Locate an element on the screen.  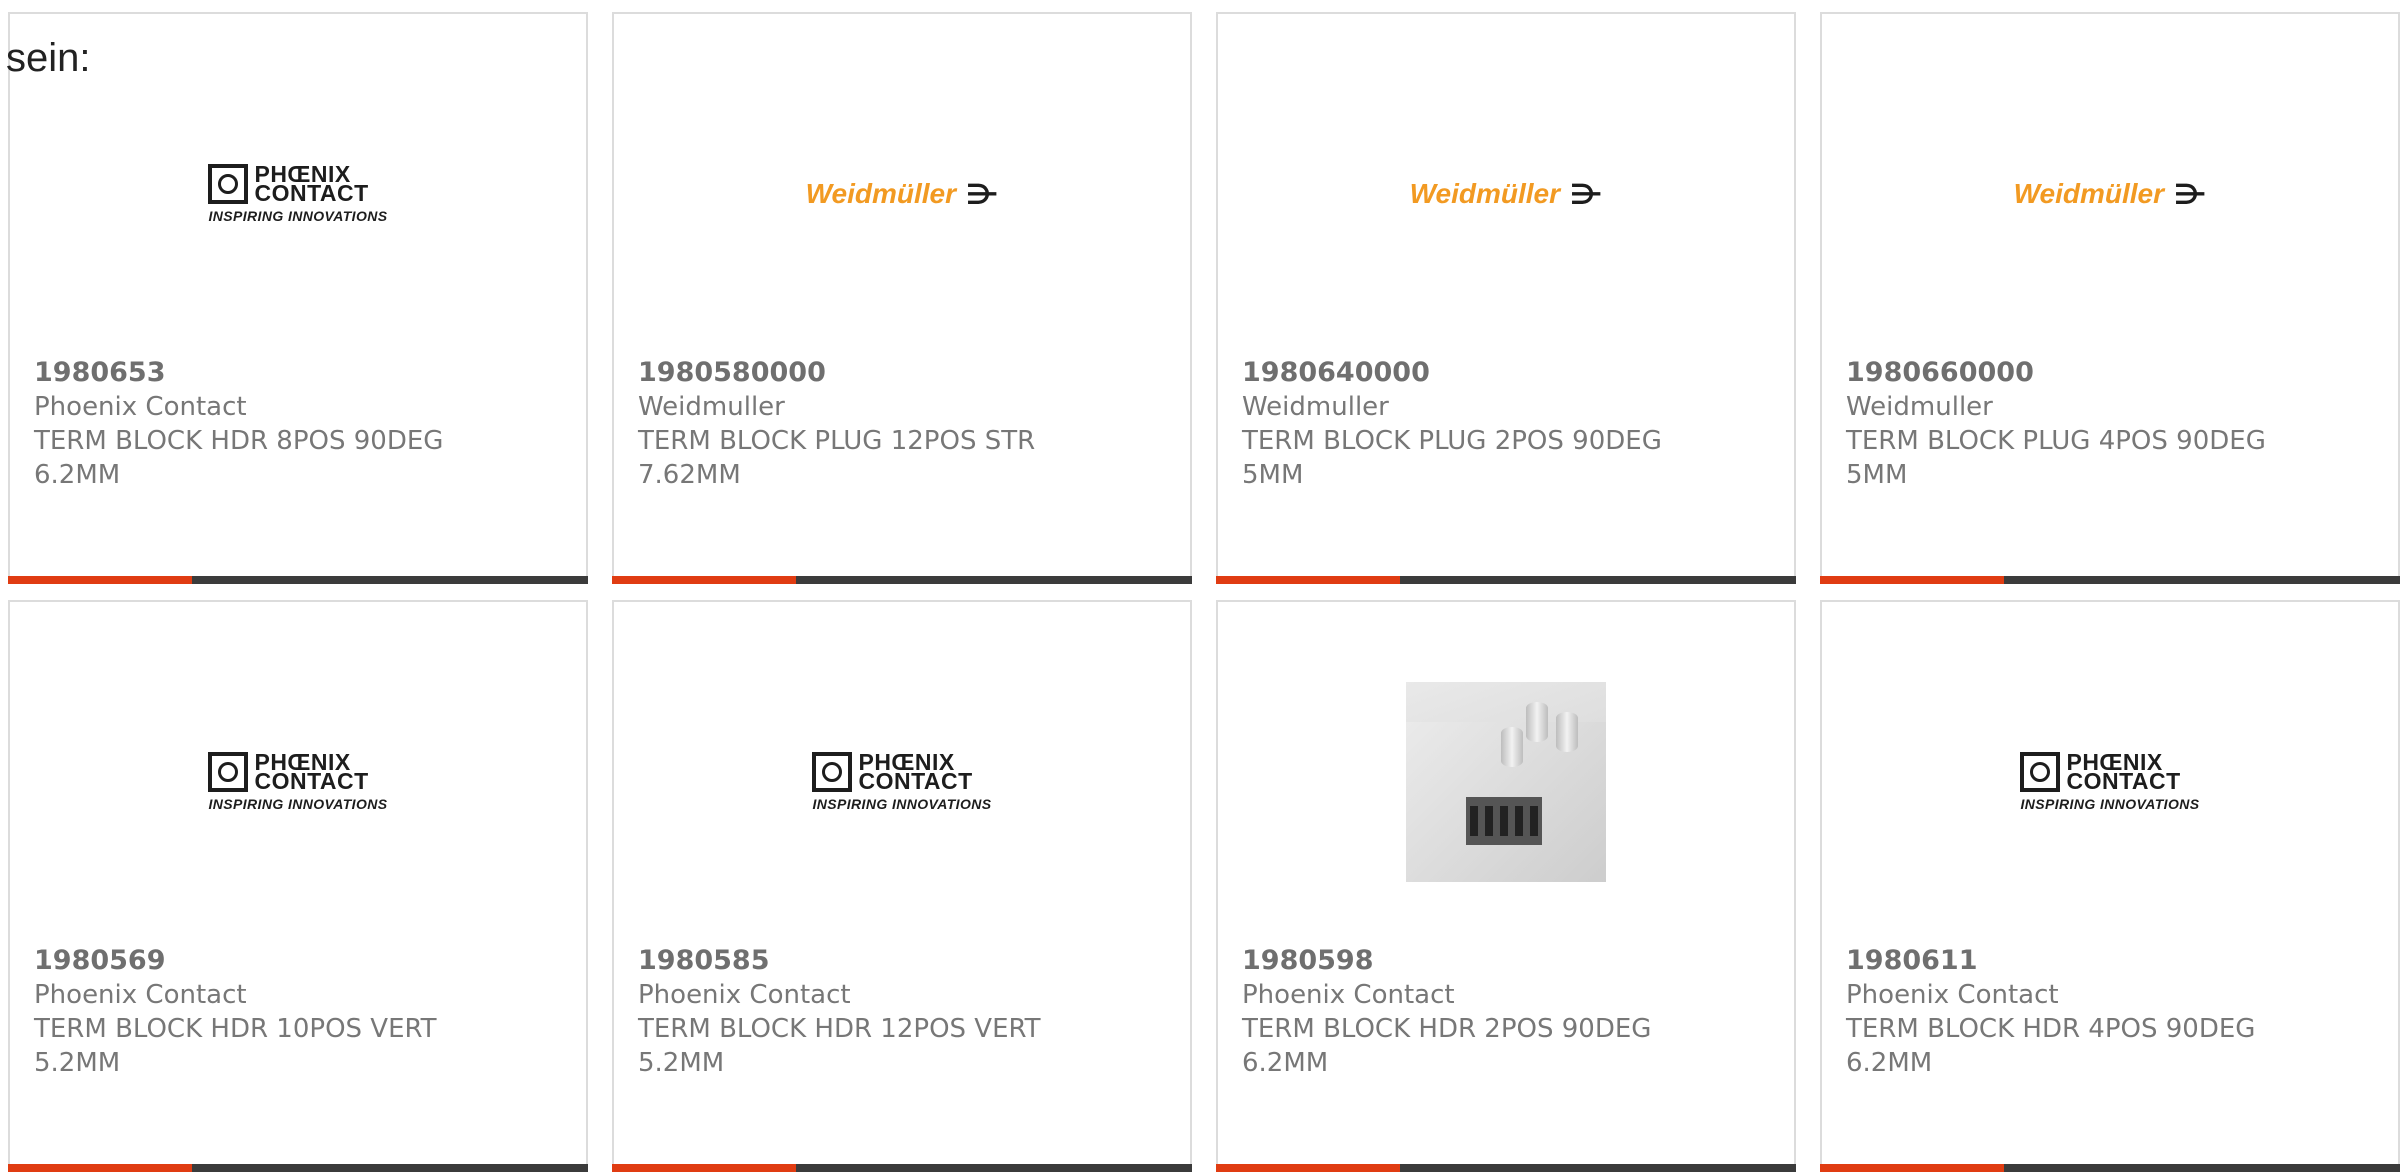
description: TERM BLOCK PLUG 12POS STR 7.62MM is located at coordinates (837, 458).